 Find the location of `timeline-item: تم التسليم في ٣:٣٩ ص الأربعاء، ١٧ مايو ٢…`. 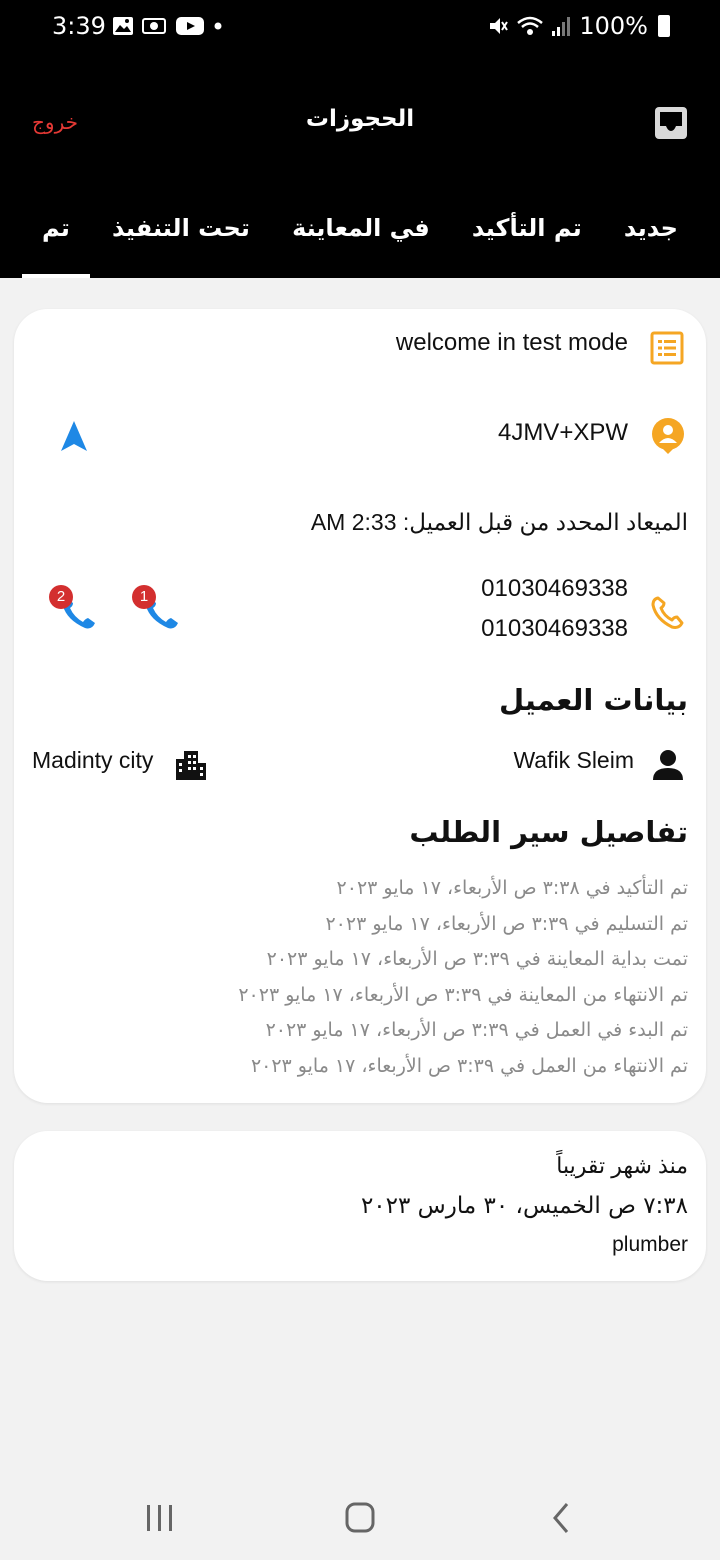

timeline-item: تم التسليم في ٣:٣٩ ص الأربعاء، ١٧ مايو ٢… is located at coordinates (506, 923).